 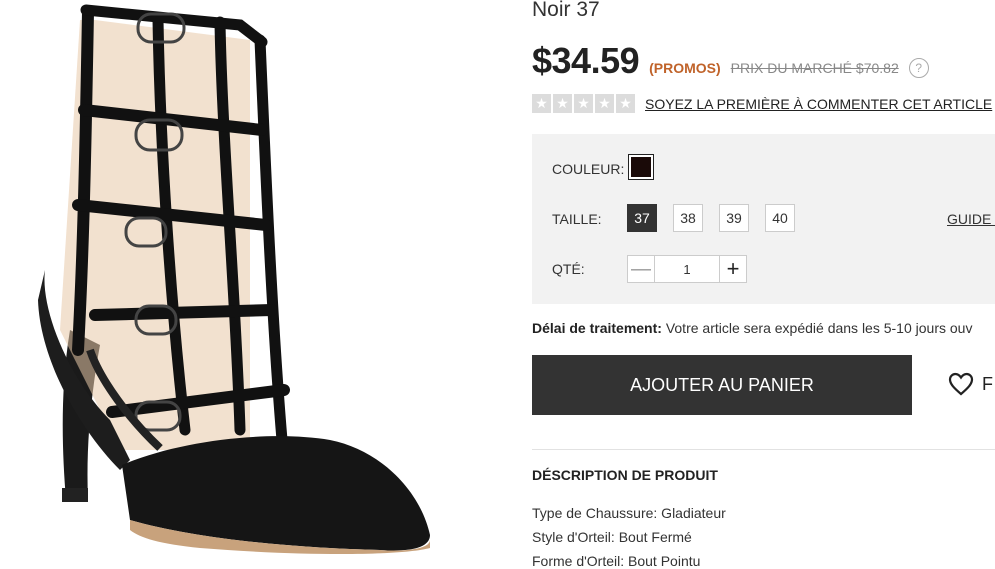 I want to click on size-option-39: 39, so click(x=734, y=218).